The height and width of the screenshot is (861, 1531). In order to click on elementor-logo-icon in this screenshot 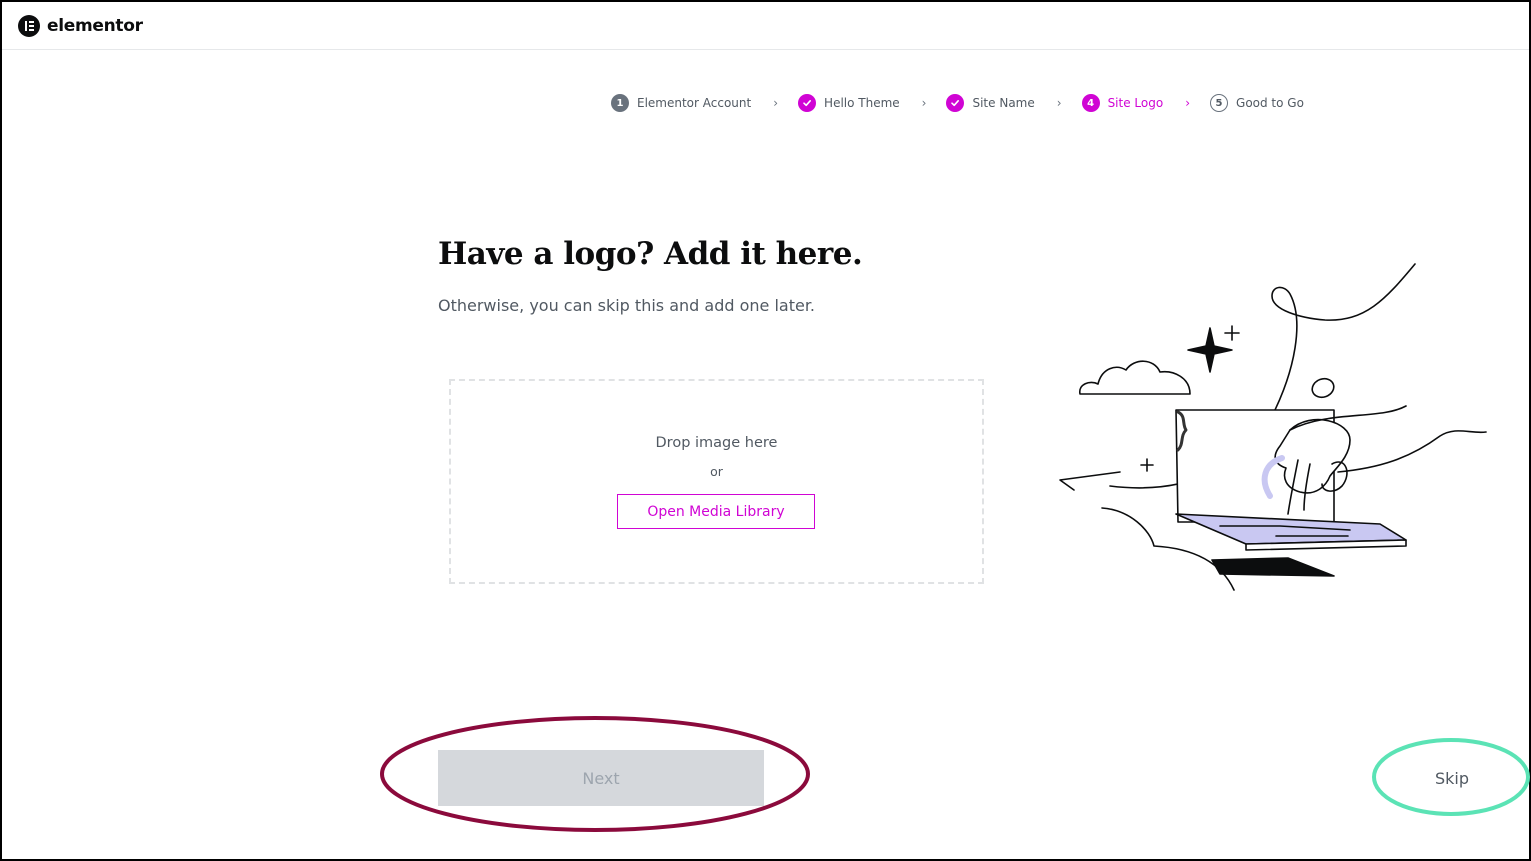, I will do `click(29, 26)`.